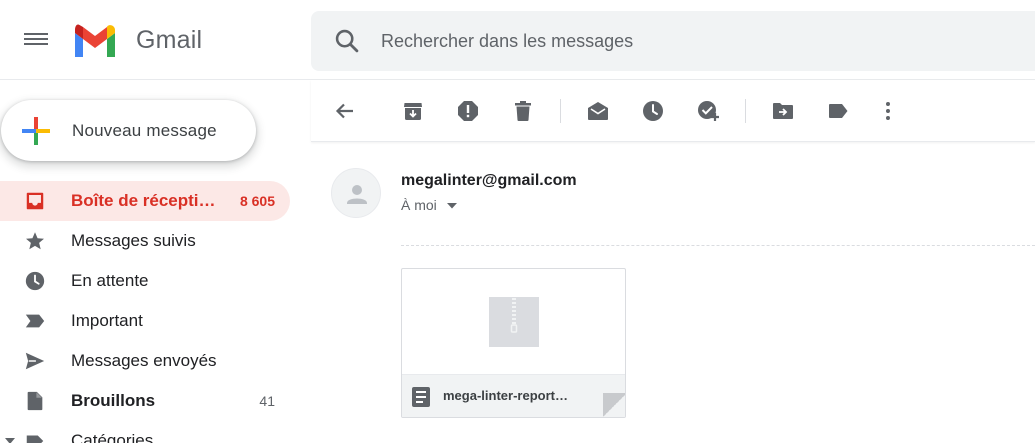 This screenshot has width=1035, height=443. I want to click on label-icon, so click(35, 439).